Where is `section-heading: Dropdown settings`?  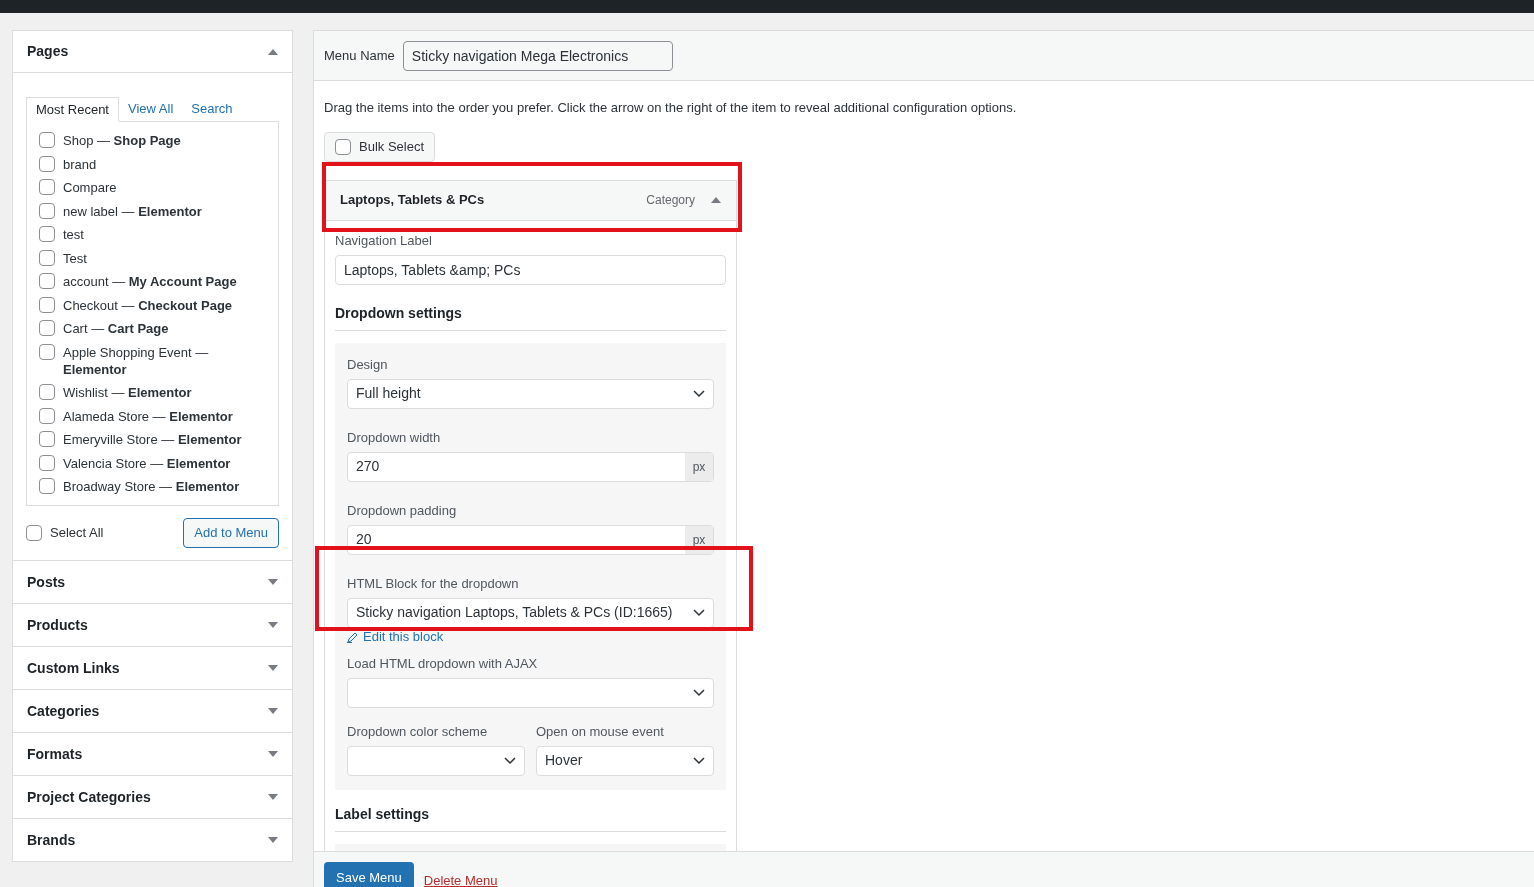
section-heading: Dropdown settings is located at coordinates (530, 316).